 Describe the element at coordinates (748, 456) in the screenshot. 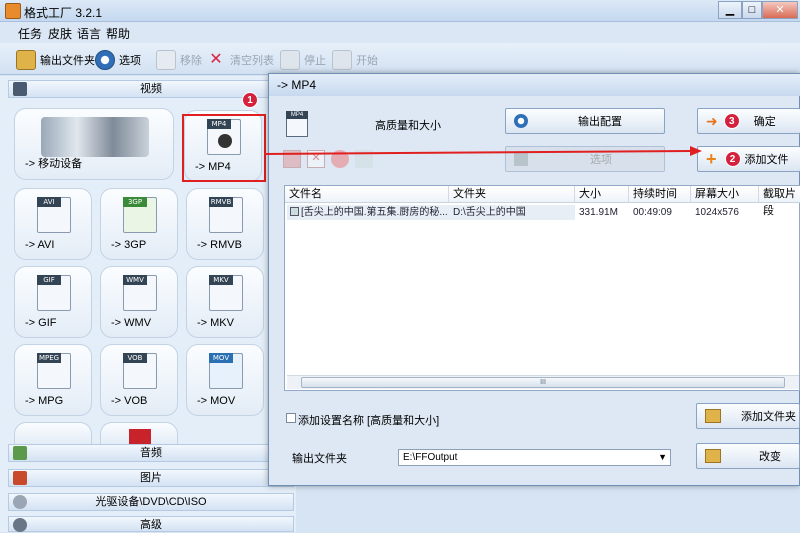

I see `change-button: 改变` at that location.